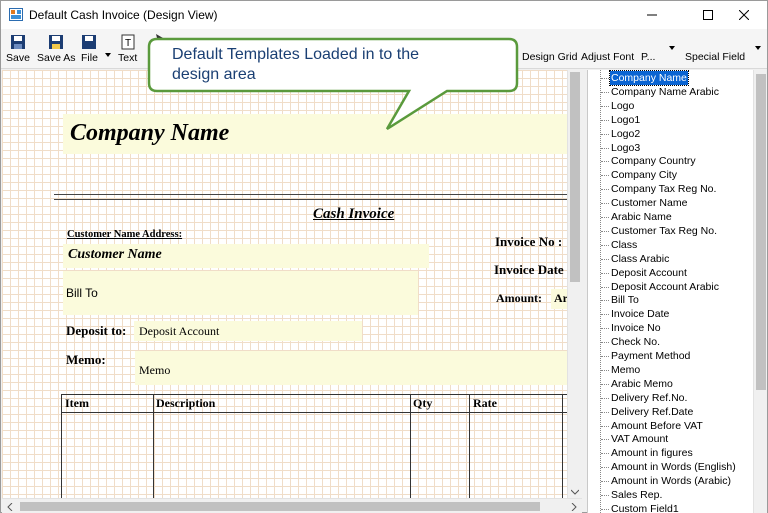  Describe the element at coordinates (16, 14) in the screenshot. I see `app-icon` at that location.